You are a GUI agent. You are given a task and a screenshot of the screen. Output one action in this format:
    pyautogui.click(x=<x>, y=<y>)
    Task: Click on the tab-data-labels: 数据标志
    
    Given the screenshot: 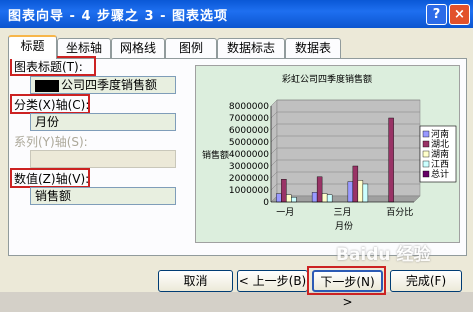 What is the action you would take?
    pyautogui.click(x=251, y=48)
    